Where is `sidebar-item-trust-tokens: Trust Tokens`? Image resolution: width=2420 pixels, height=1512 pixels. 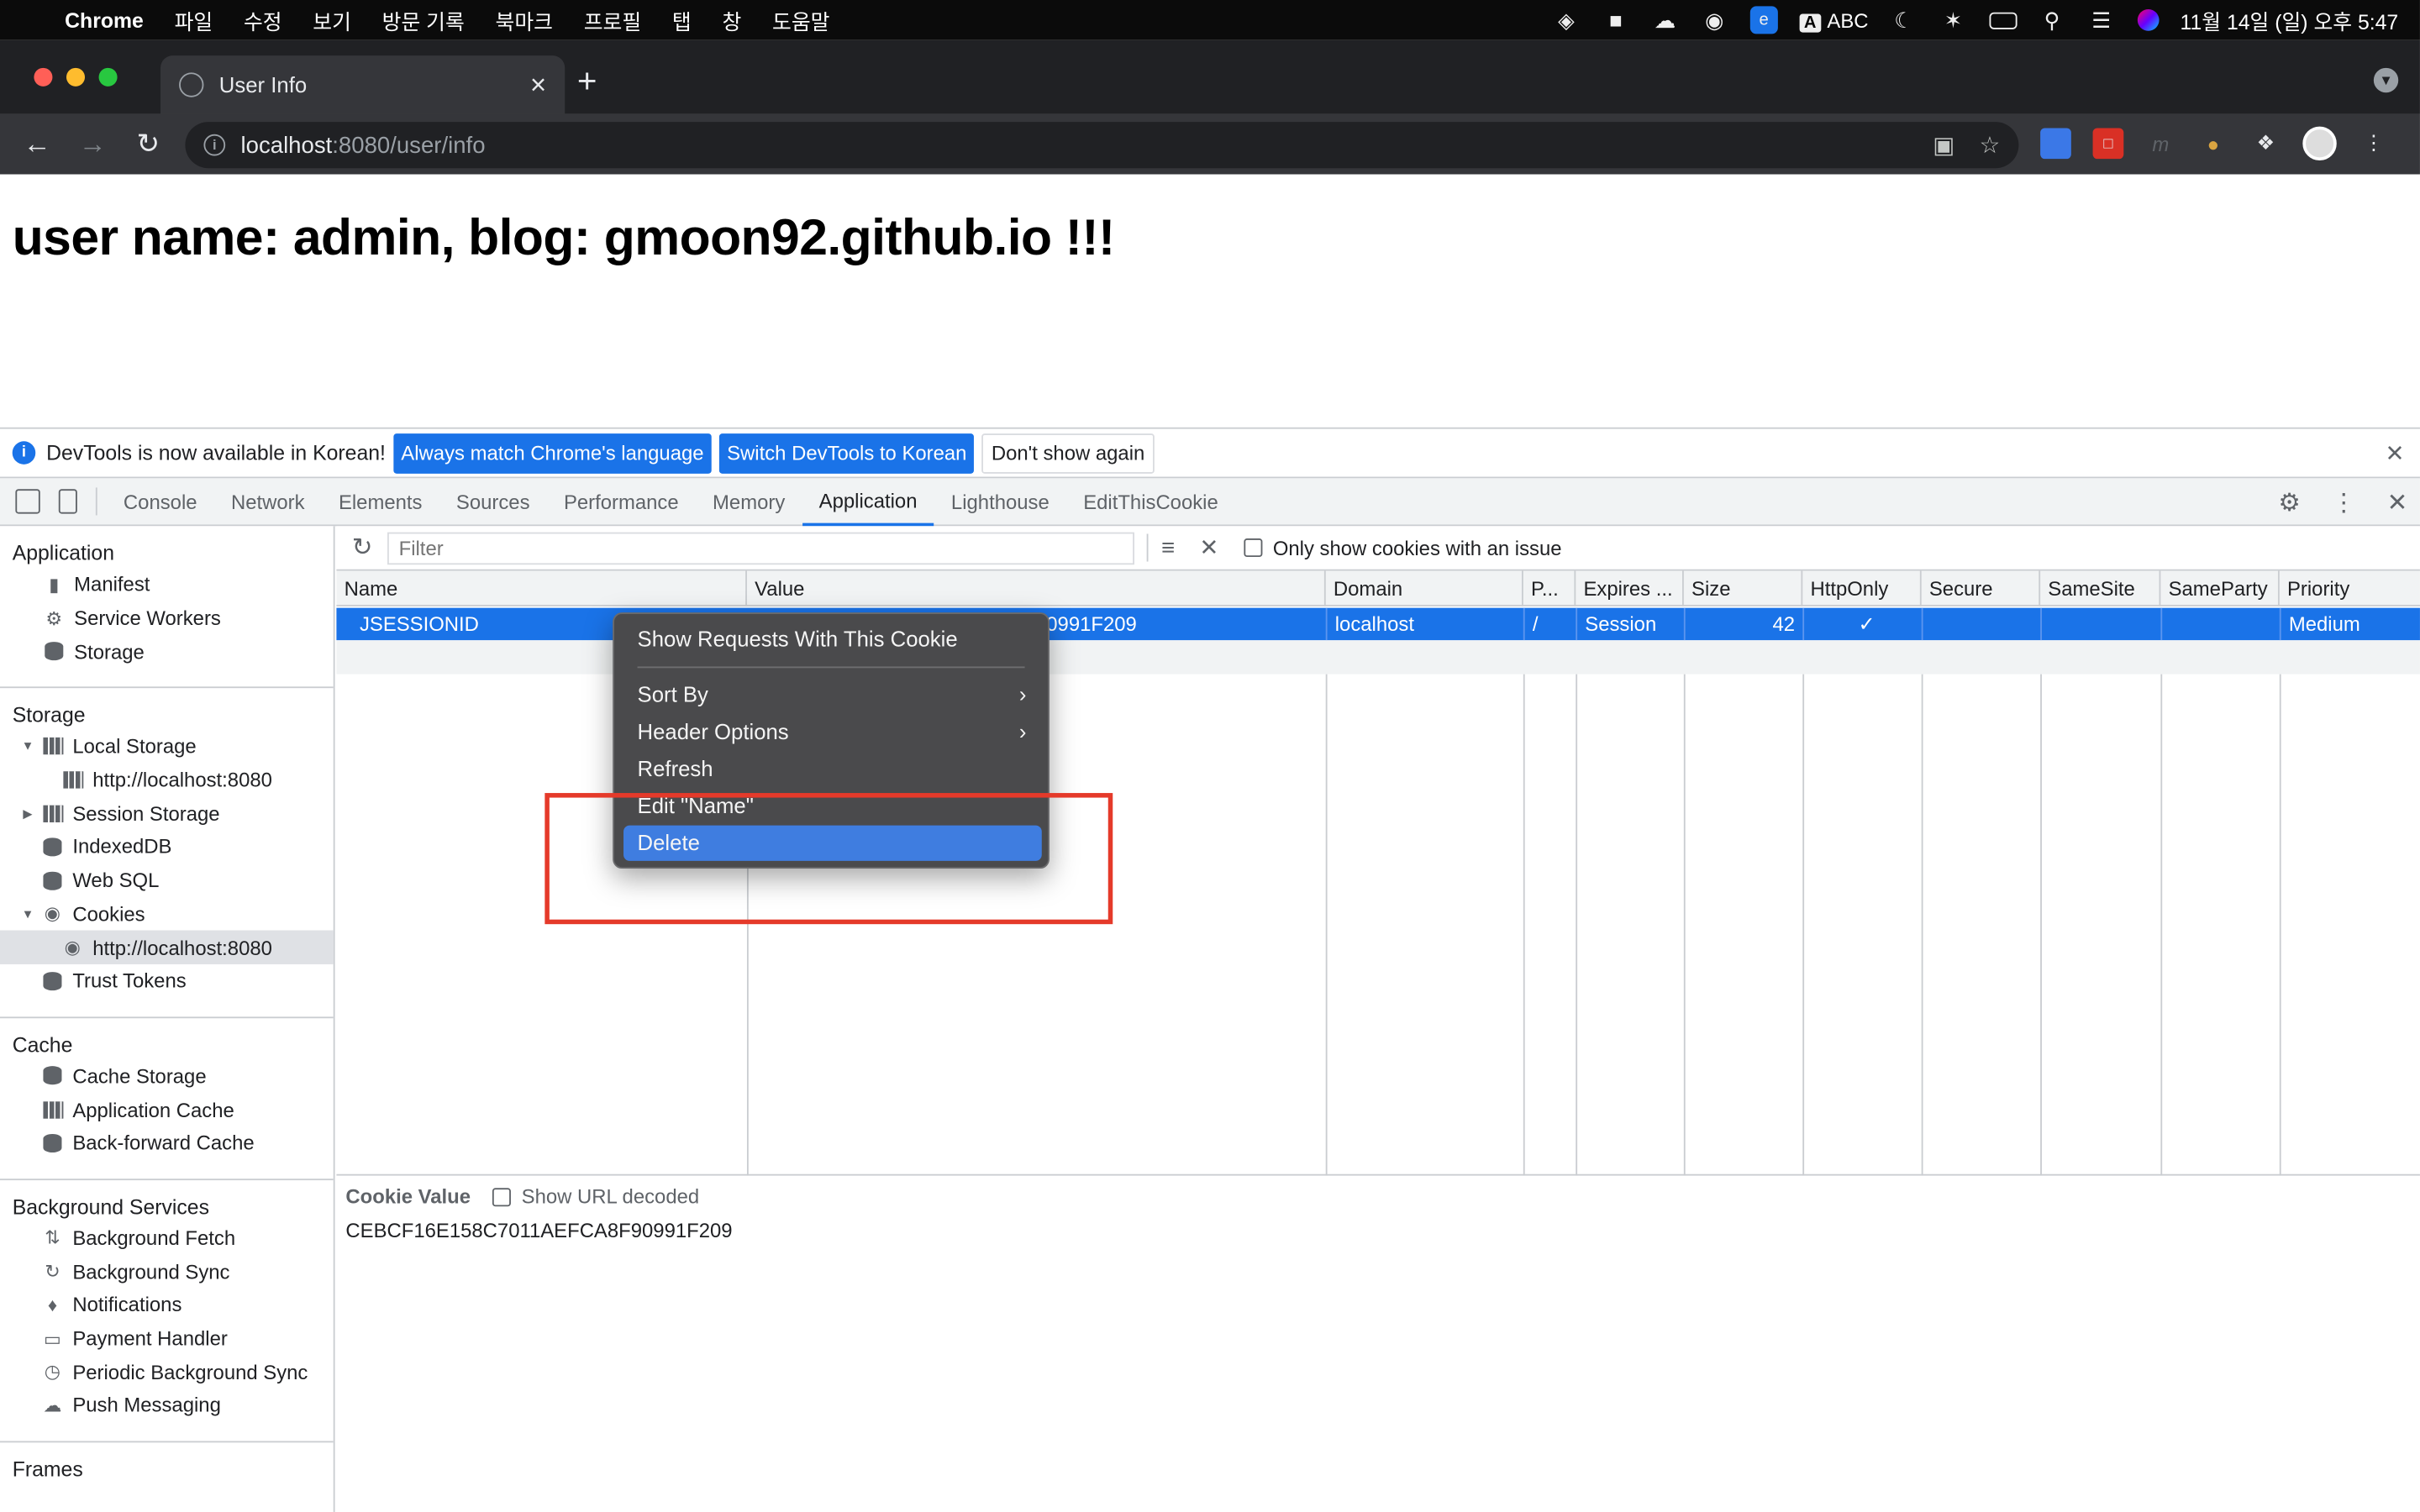
sidebar-item-trust-tokens: Trust Tokens is located at coordinates (167, 981).